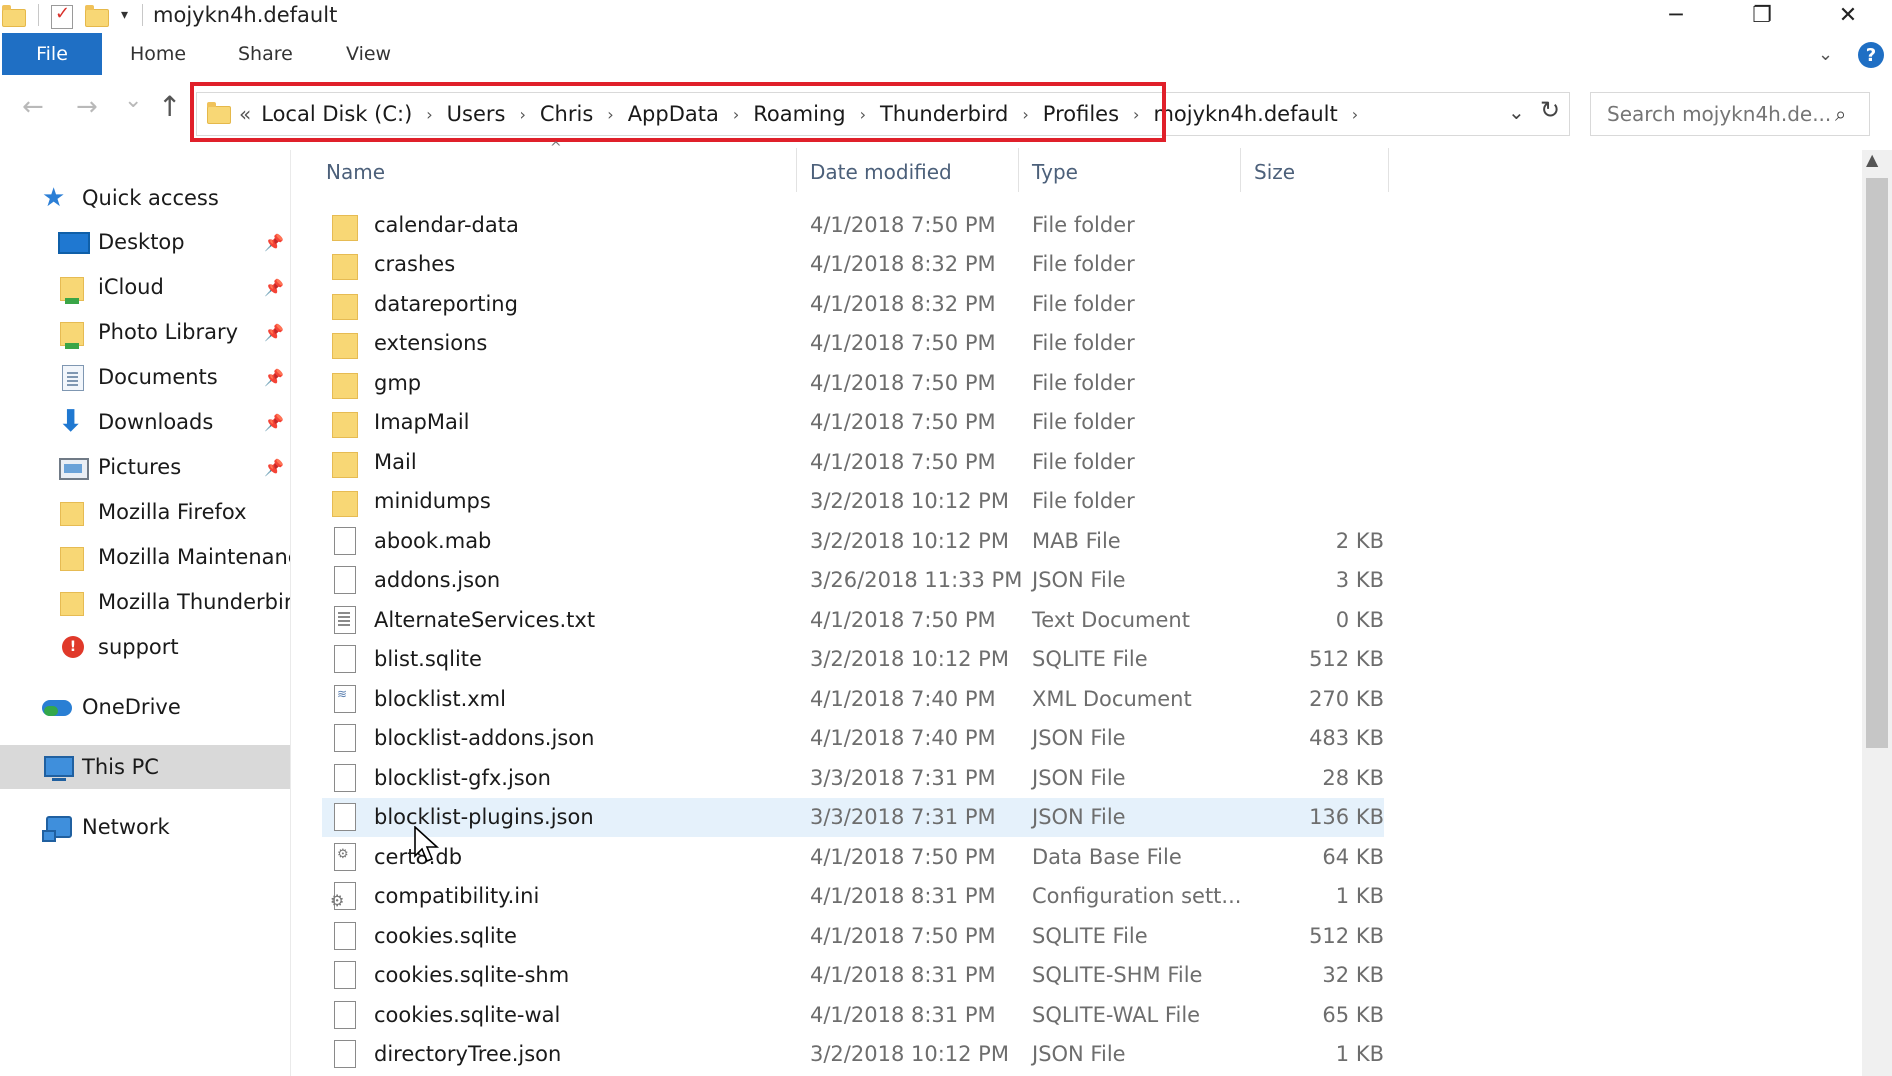 This screenshot has height=1076, width=1892. Describe the element at coordinates (1055, 172) in the screenshot. I see `column-header-type: Type` at that location.